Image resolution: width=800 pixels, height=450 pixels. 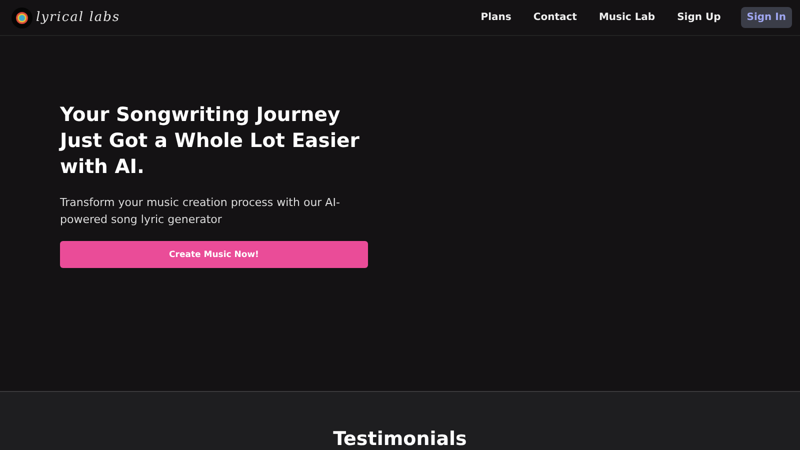 I want to click on nav-link: Plans, so click(x=496, y=17).